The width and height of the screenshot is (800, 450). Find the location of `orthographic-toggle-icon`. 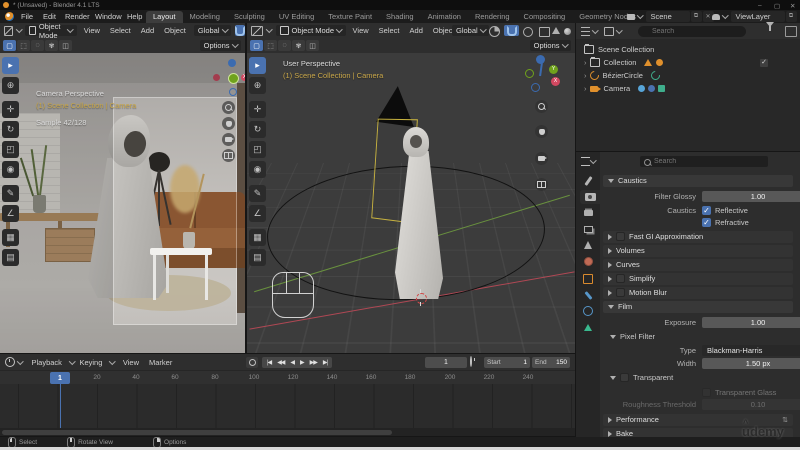

orthographic-toggle-icon is located at coordinates (541, 184).